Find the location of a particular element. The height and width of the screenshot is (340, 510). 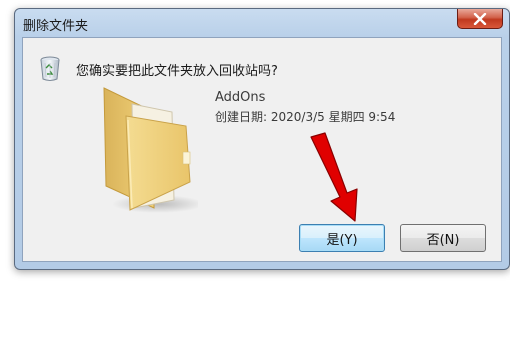

red-arrow-icon is located at coordinates (334, 177).